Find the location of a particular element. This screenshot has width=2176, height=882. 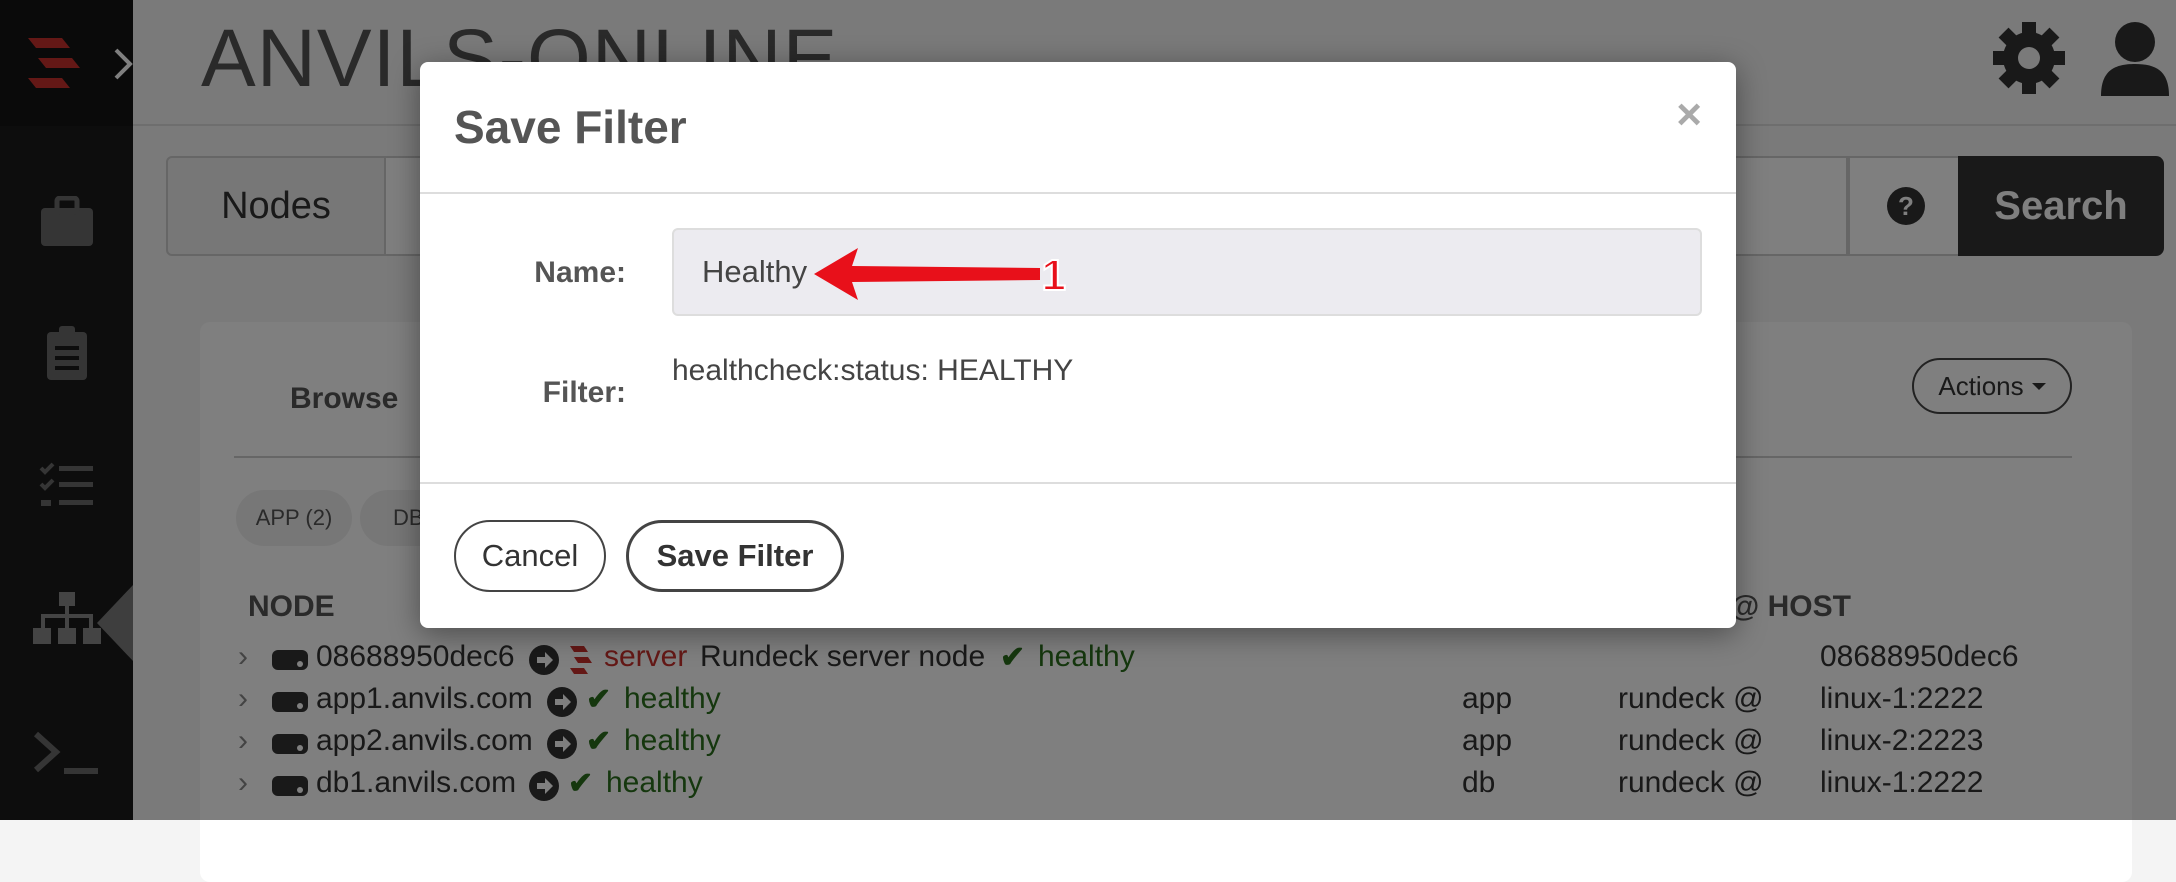

filter-value: healthcheck:status: HEALTHY is located at coordinates (873, 370).